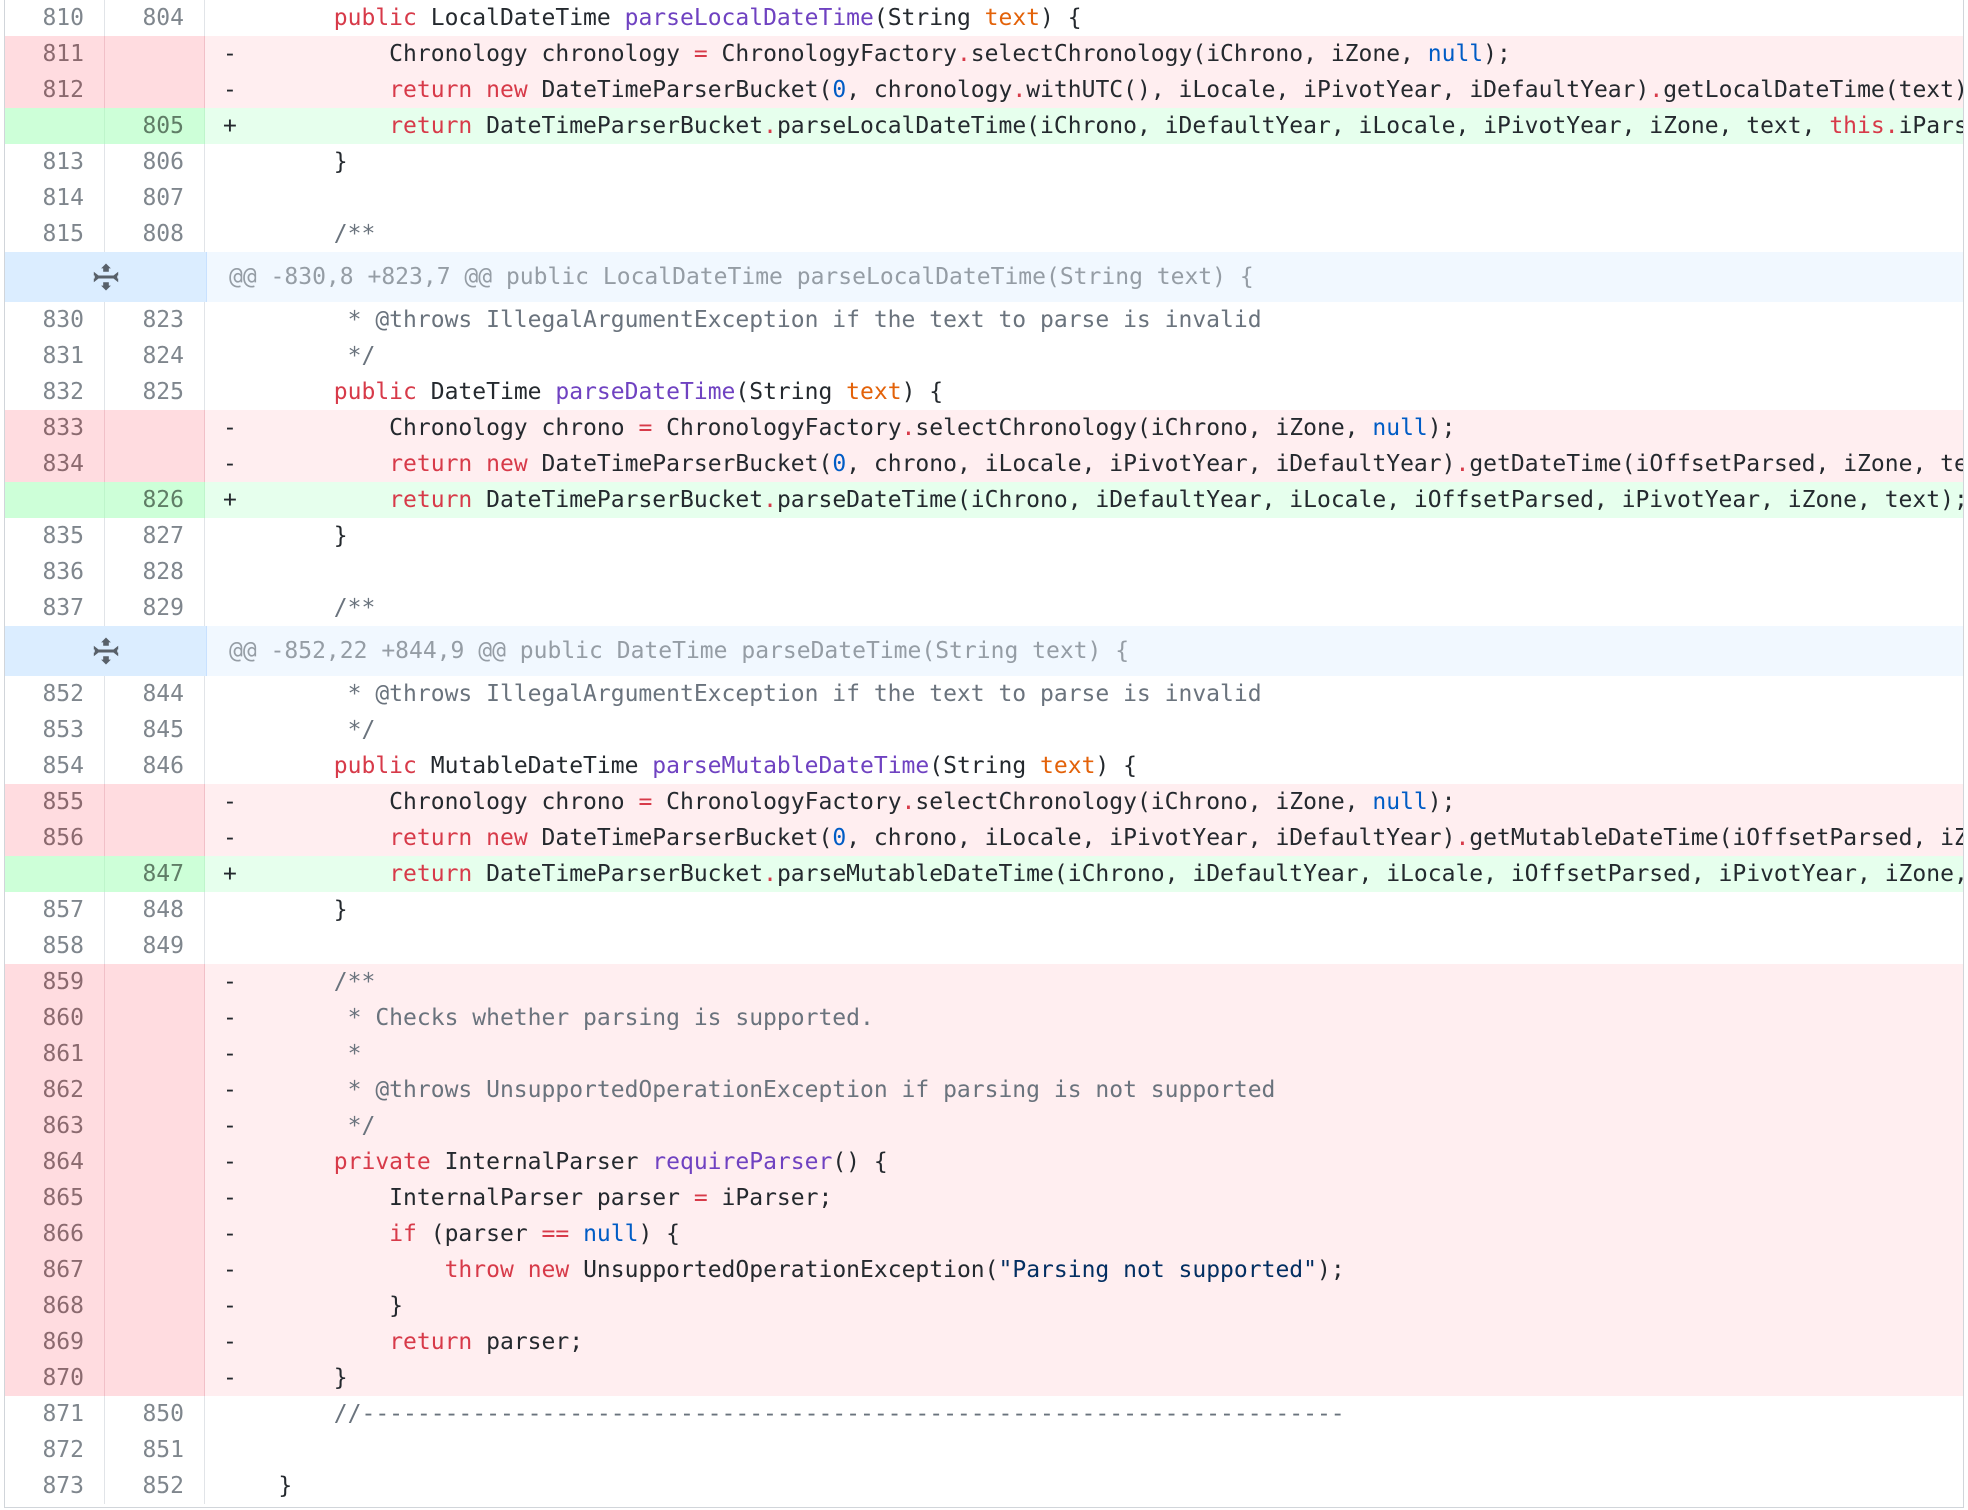 The height and width of the screenshot is (1510, 1968). Describe the element at coordinates (55, 608) in the screenshot. I see `old-line-number: 837` at that location.